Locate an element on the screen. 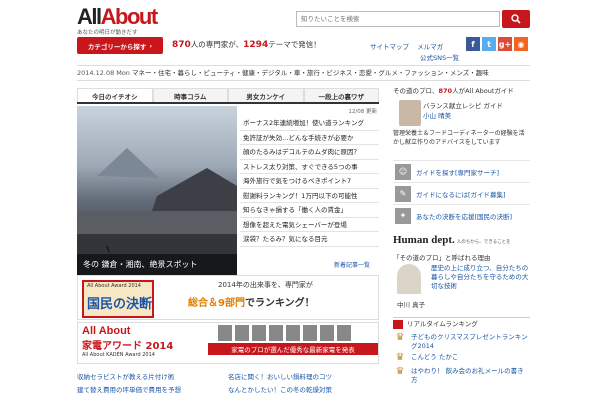 This screenshot has width=610, height=400. hero-caption: 冬の 鎌倉・湘南、絶景スポット is located at coordinates (157, 265).